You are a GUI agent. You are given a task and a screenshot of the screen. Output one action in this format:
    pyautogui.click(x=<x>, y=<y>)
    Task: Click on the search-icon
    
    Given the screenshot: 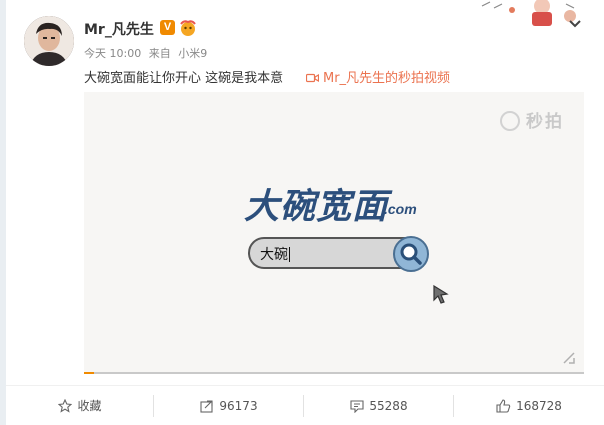 What is the action you would take?
    pyautogui.click(x=411, y=254)
    